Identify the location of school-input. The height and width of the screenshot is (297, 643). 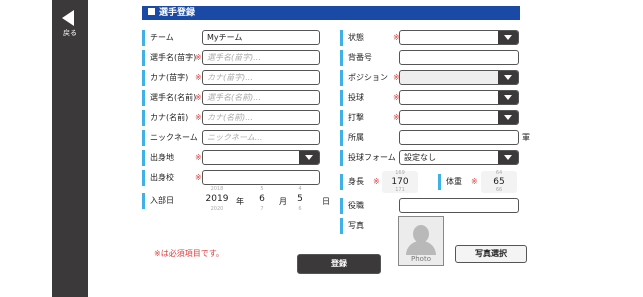
(261, 177).